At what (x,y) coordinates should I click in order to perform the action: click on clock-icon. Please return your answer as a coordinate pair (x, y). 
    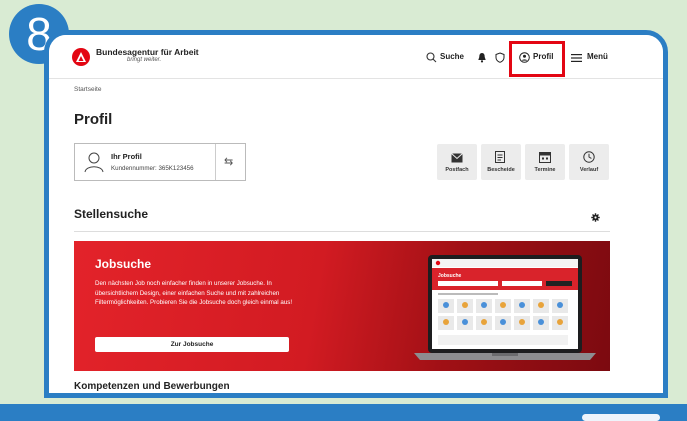
    Looking at the image, I should click on (589, 159).